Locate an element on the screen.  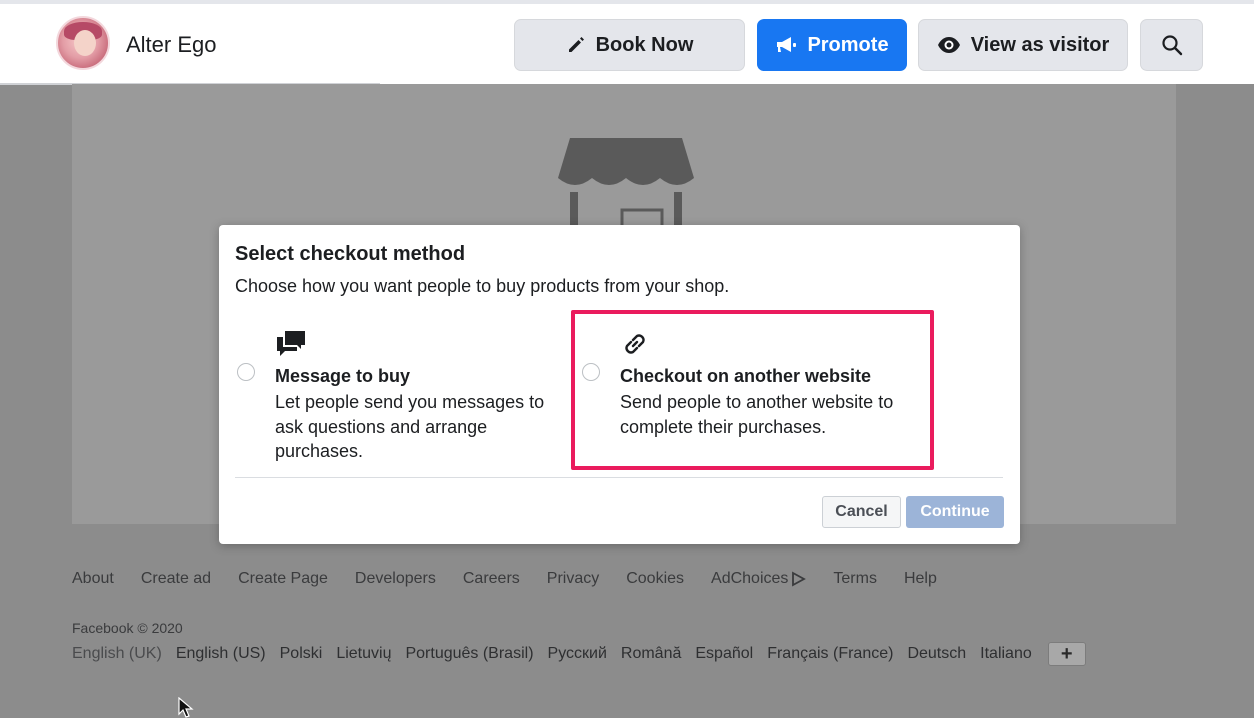
highlight-annotation is located at coordinates (752, 390).